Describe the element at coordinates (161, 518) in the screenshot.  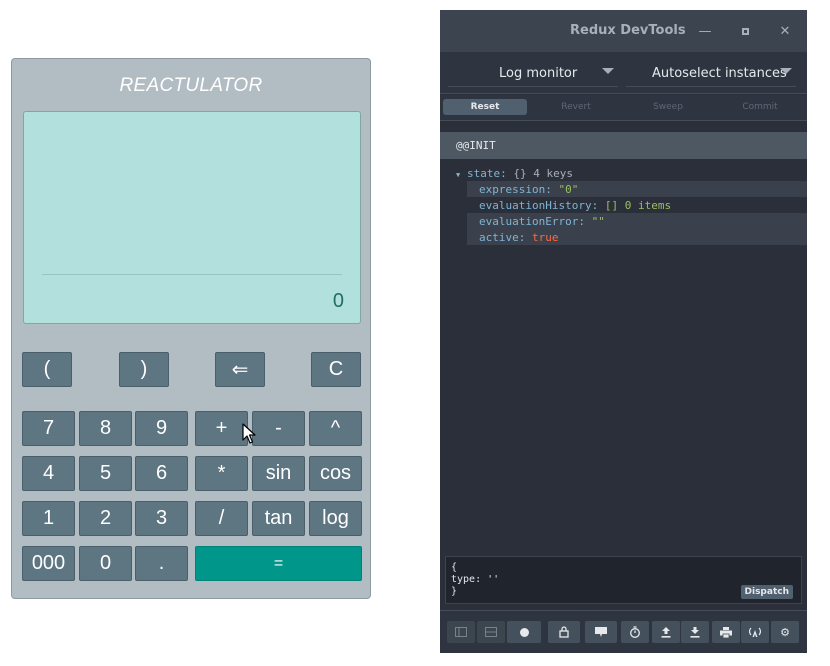
I see `digit-3-button: 3` at that location.